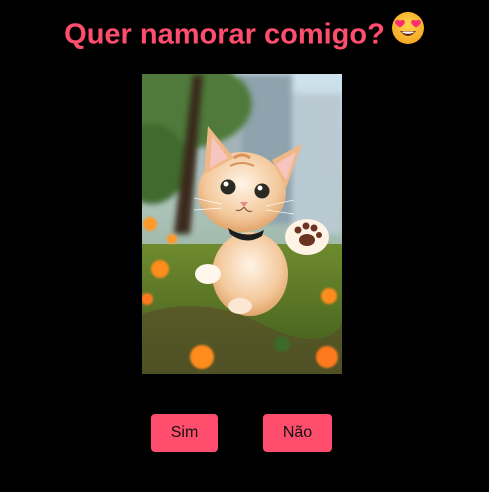 The width and height of the screenshot is (489, 492). Describe the element at coordinates (224, 34) in the screenshot. I see `title-text: Quer namorar comigo?` at that location.